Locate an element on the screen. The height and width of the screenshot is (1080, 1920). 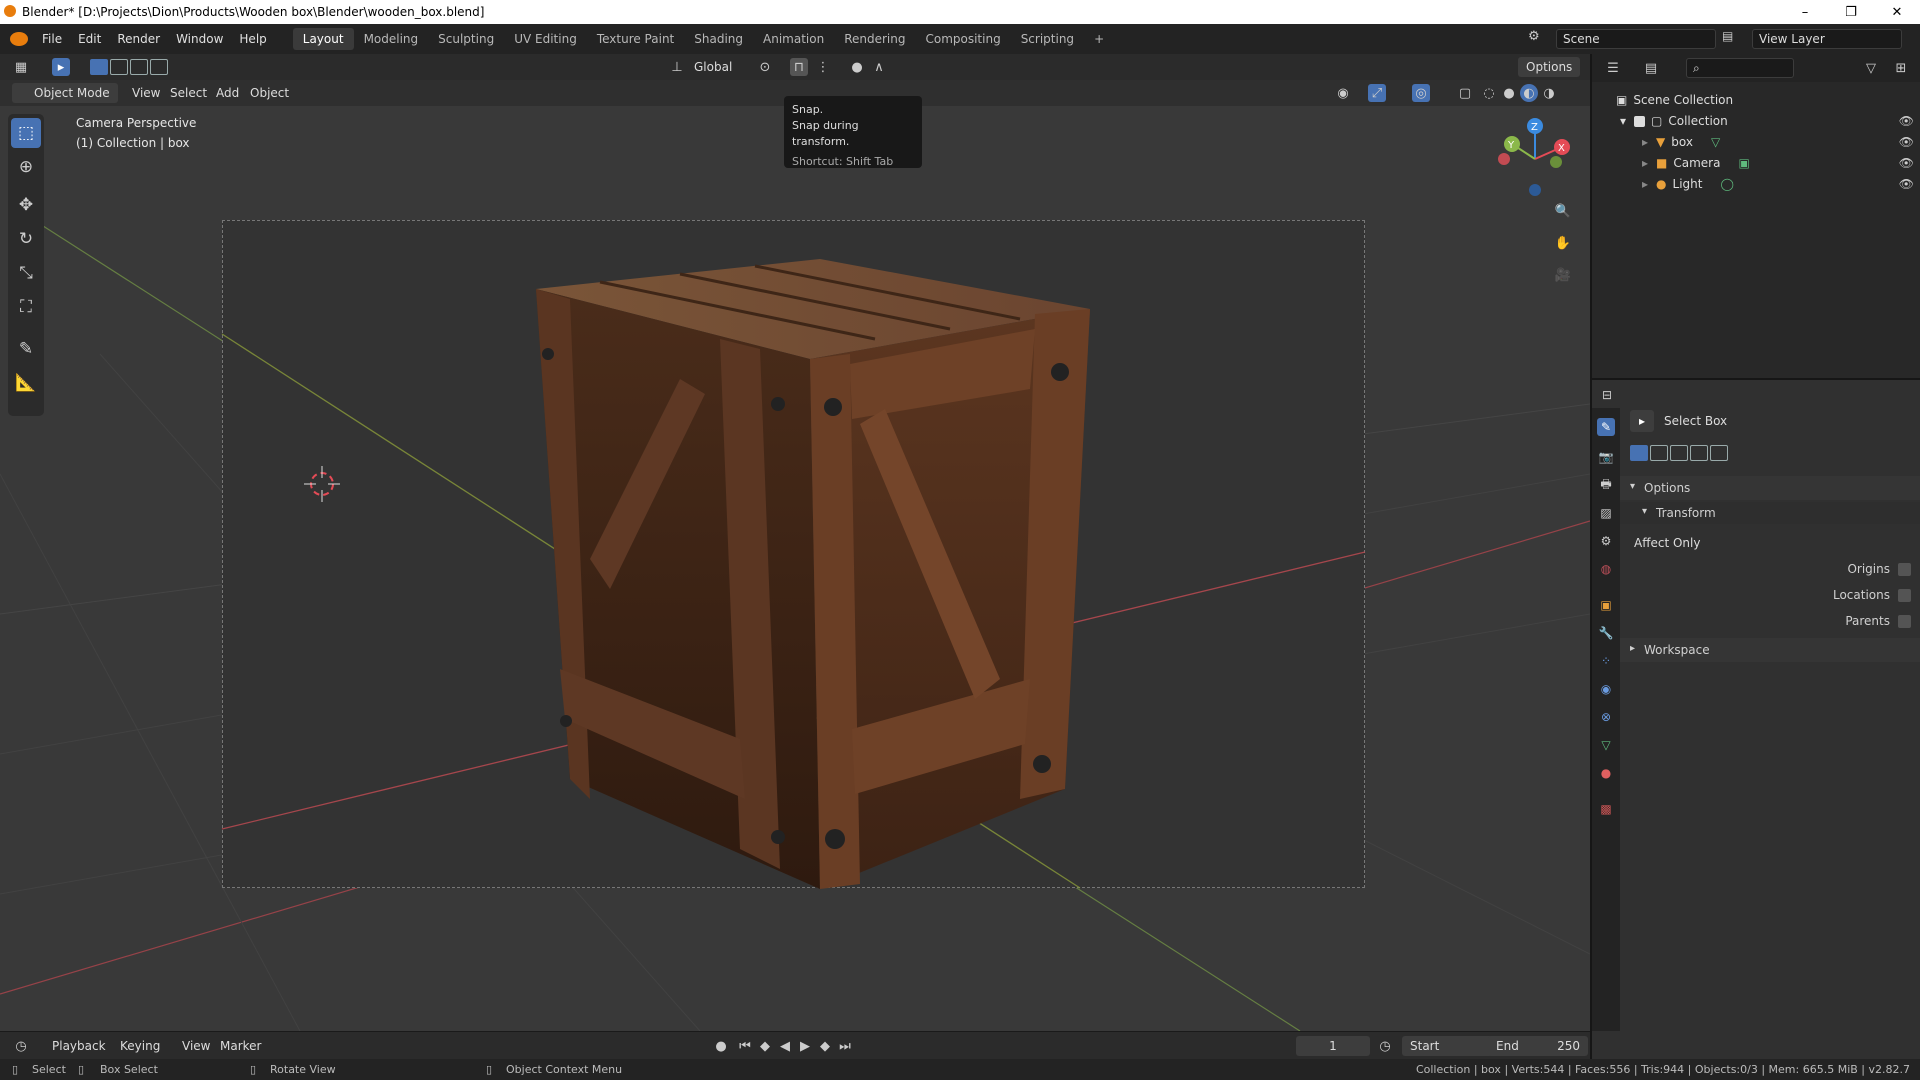
timeline-type-icon: ◷ is located at coordinates (21, 1046).